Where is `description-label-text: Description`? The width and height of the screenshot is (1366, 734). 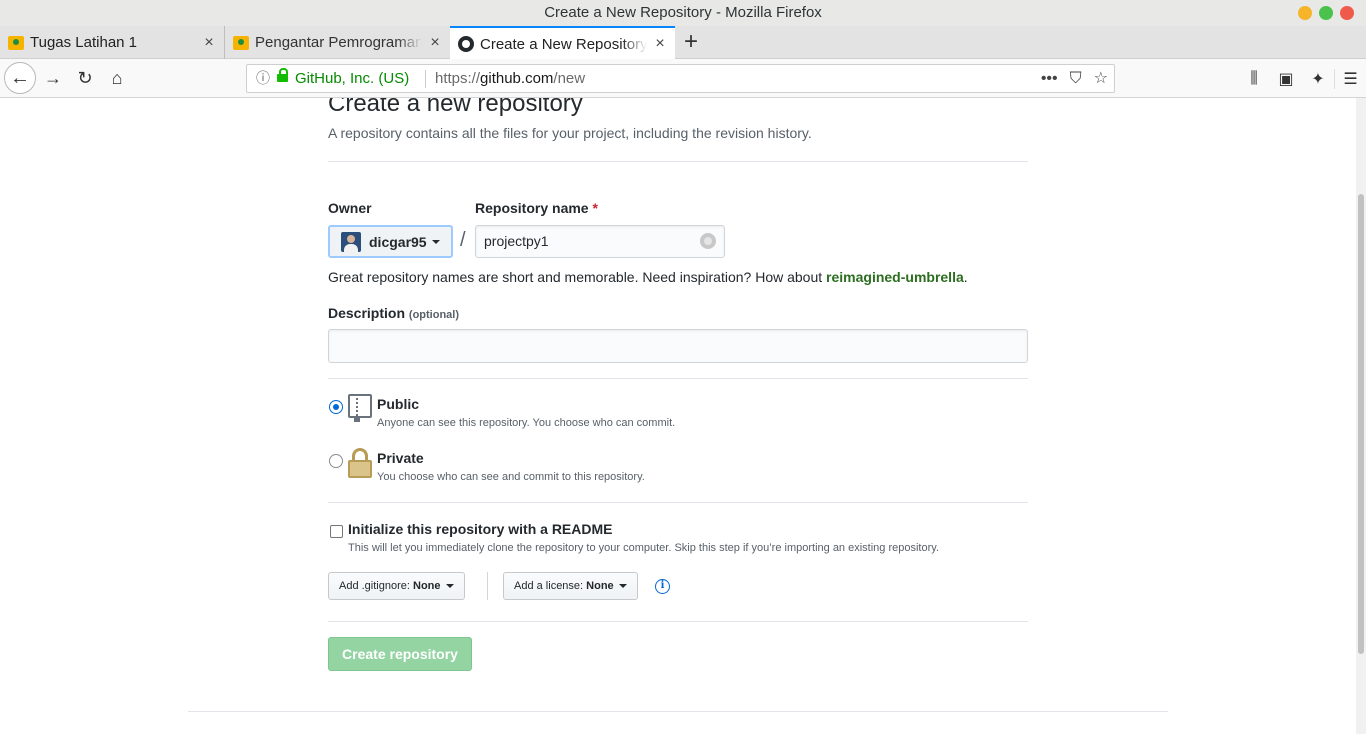
description-label-text: Description is located at coordinates (367, 313).